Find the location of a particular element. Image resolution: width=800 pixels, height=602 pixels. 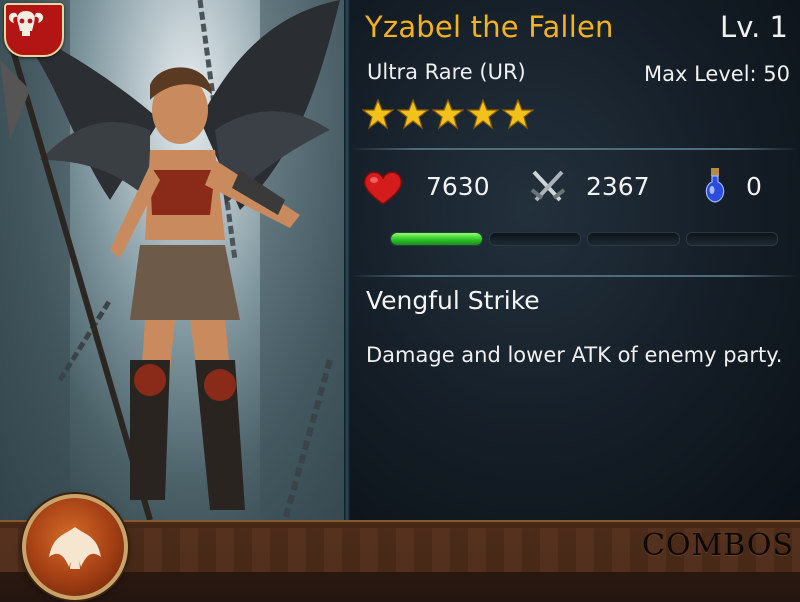

heart-icon is located at coordinates (383, 188).